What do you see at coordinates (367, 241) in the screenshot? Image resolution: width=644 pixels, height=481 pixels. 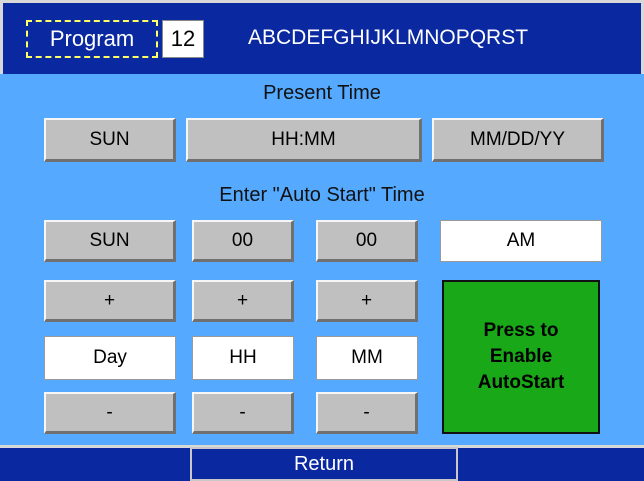 I see `autostart-minute-button: 00` at bounding box center [367, 241].